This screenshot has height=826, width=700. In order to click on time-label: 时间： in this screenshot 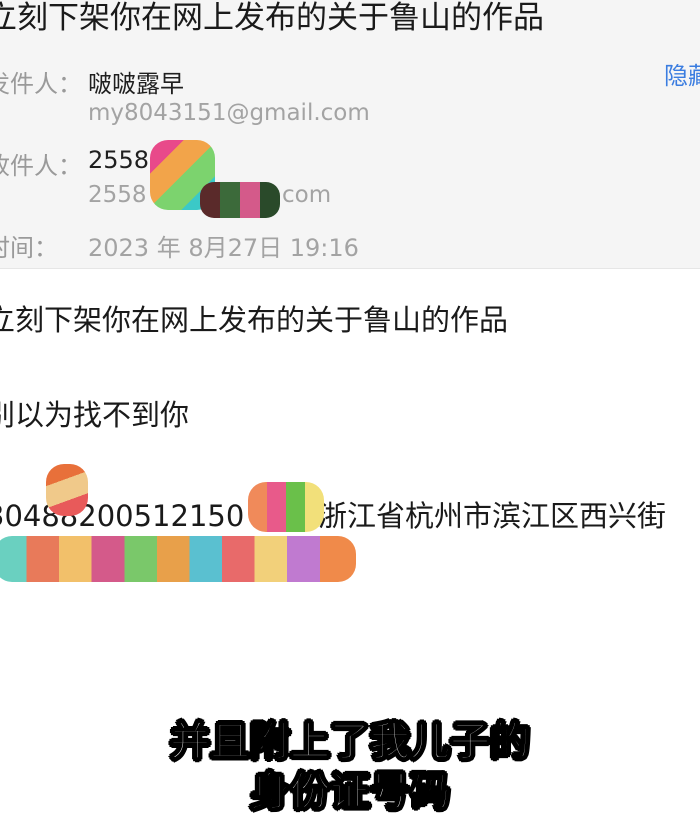, I will do `click(29, 248)`.